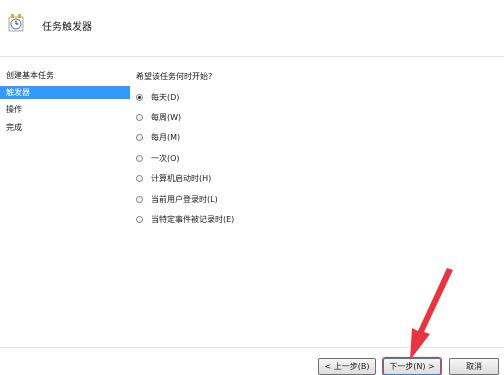 This screenshot has height=375, width=504. What do you see at coordinates (177, 199) in the screenshot?
I see `option-user-logon: 当前用户登录时(L)` at bounding box center [177, 199].